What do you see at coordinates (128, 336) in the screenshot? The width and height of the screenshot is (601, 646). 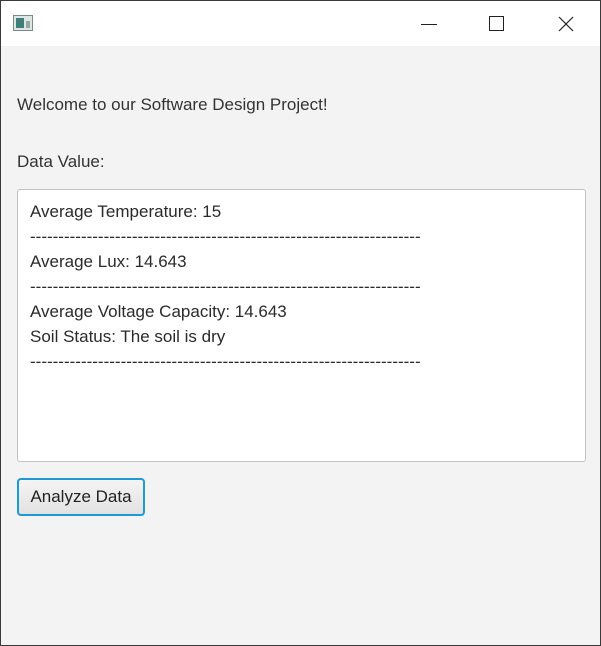 I see `data-line-soil-status: Soil Status: The soil is dry` at bounding box center [128, 336].